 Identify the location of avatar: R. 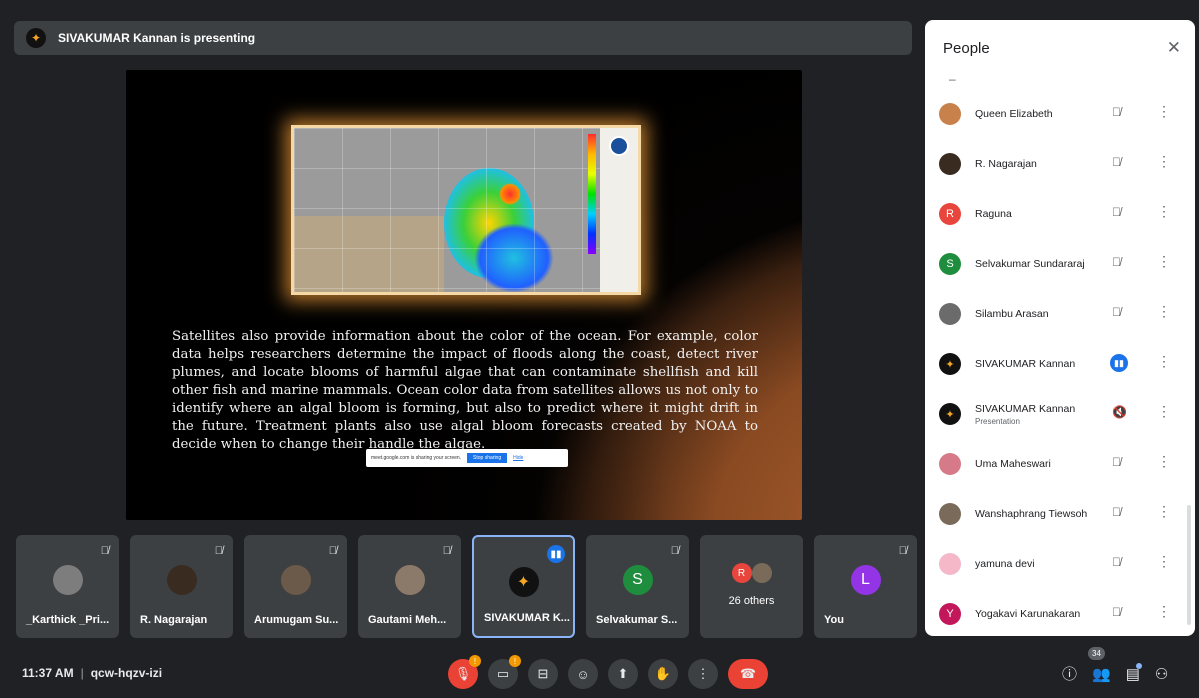
(741, 573).